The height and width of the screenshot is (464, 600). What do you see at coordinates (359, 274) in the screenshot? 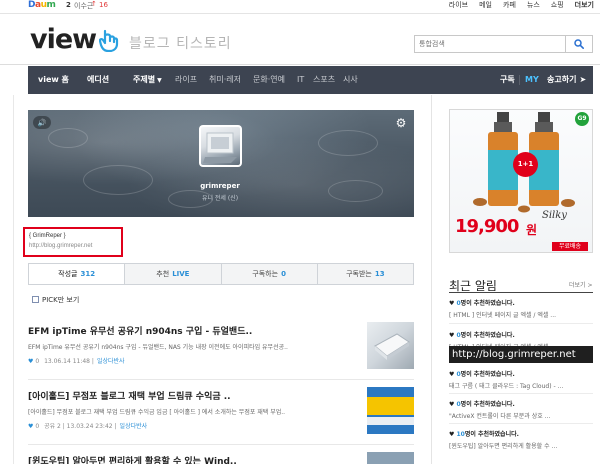
I see `tab-followers-label: 구독받는` at bounding box center [359, 274].